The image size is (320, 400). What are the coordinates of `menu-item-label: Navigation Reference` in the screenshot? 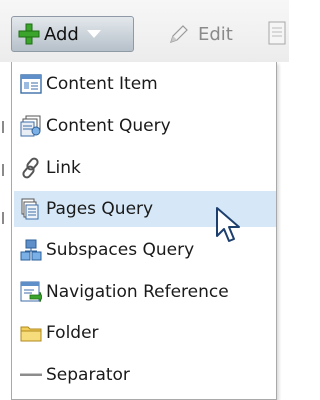 It's located at (137, 292).